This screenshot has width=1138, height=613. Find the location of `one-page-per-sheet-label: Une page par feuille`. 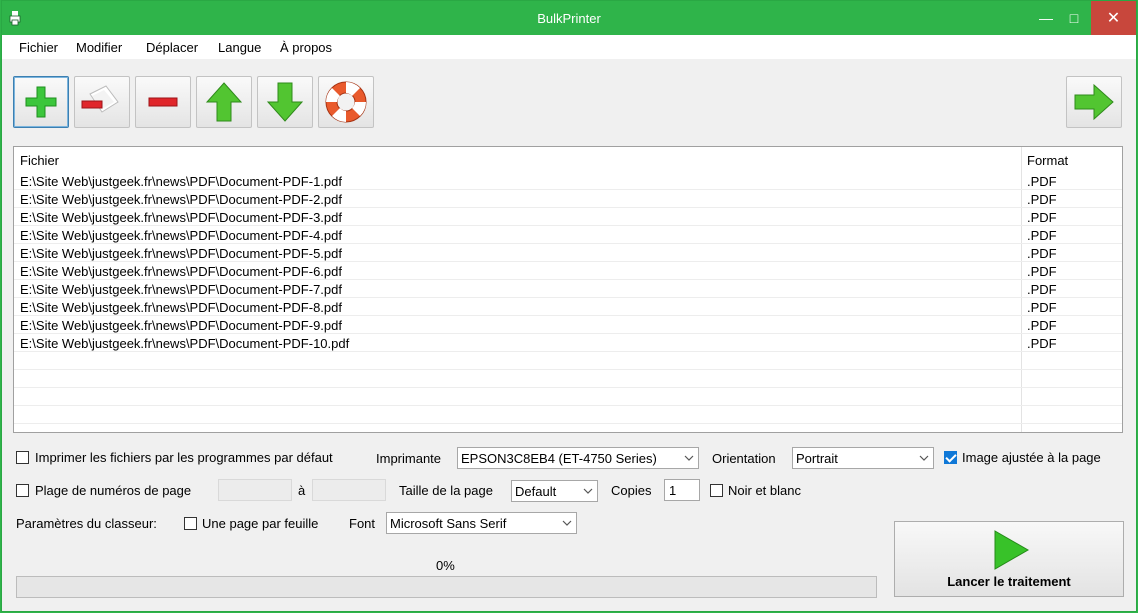

one-page-per-sheet-label: Une page par feuille is located at coordinates (260, 523).